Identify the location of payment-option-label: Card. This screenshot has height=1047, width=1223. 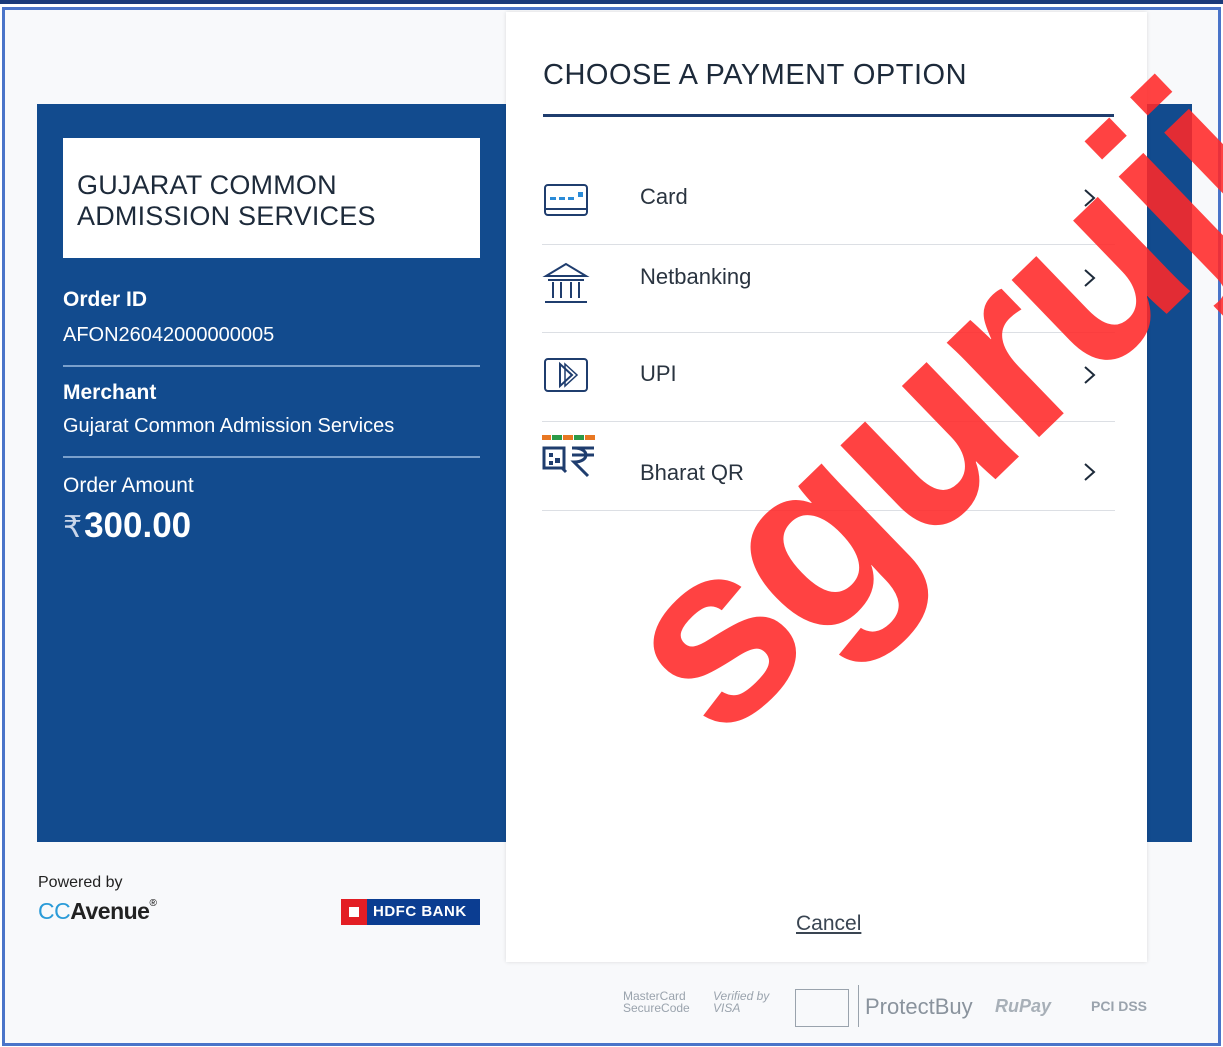
(664, 196).